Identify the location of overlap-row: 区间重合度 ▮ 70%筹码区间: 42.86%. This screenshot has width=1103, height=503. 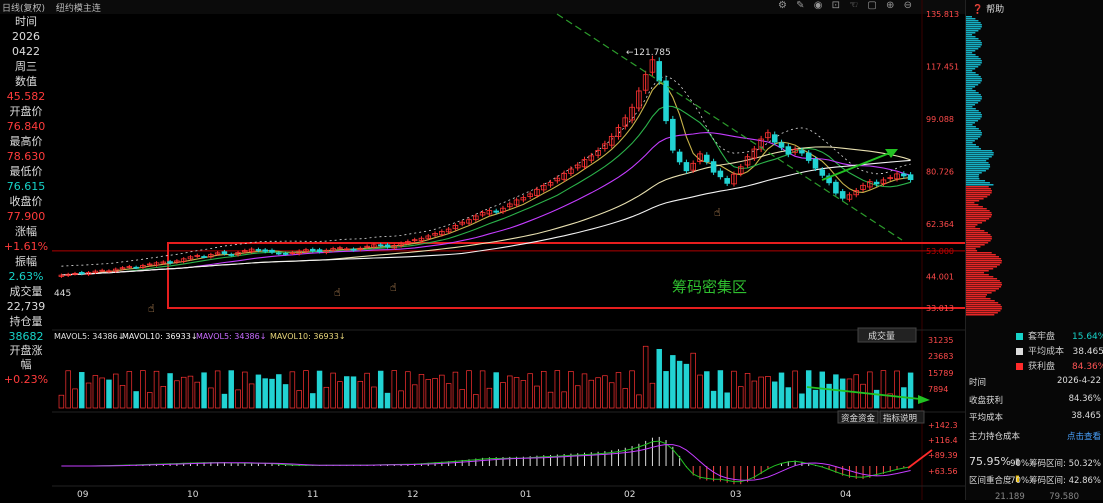
(1035, 480).